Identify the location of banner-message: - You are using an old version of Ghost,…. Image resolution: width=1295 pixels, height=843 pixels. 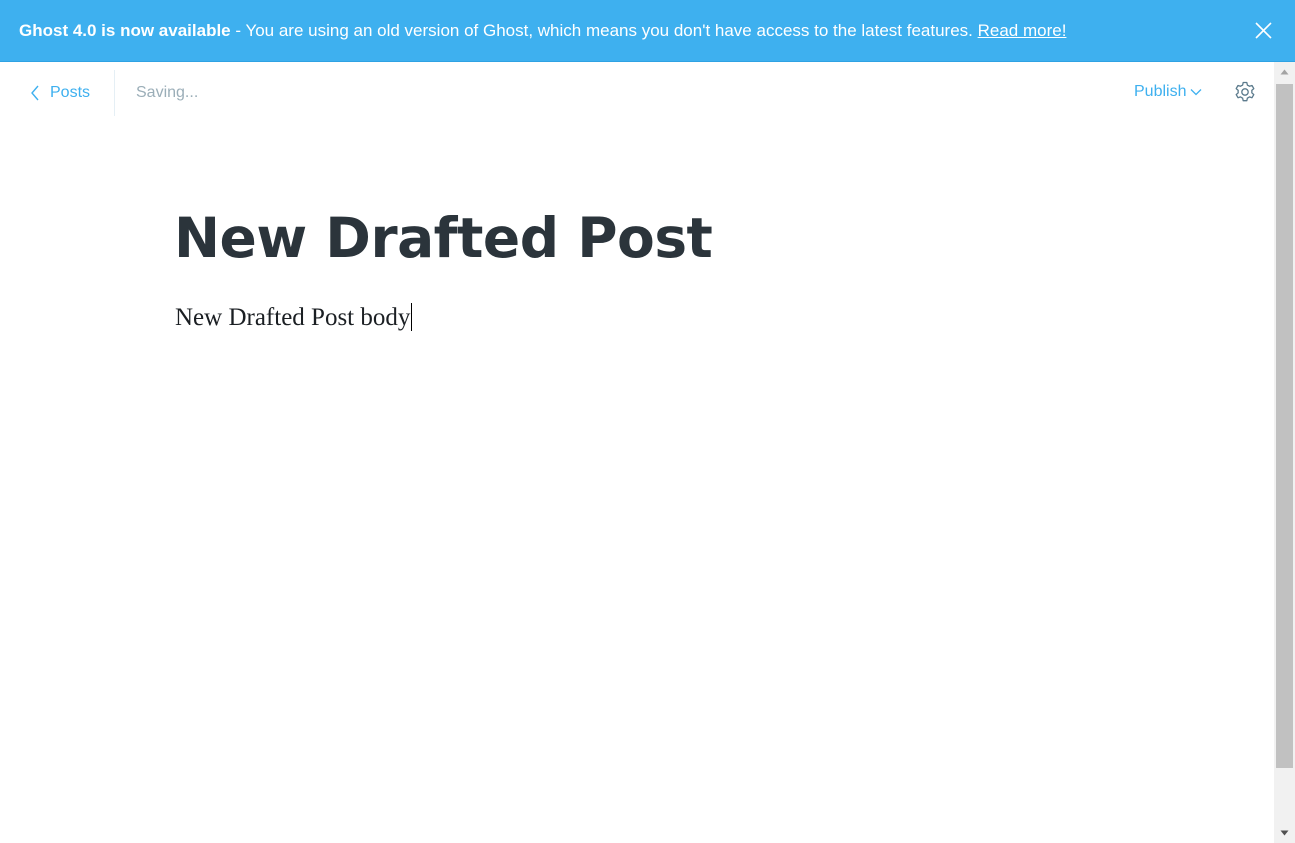
(604, 30).